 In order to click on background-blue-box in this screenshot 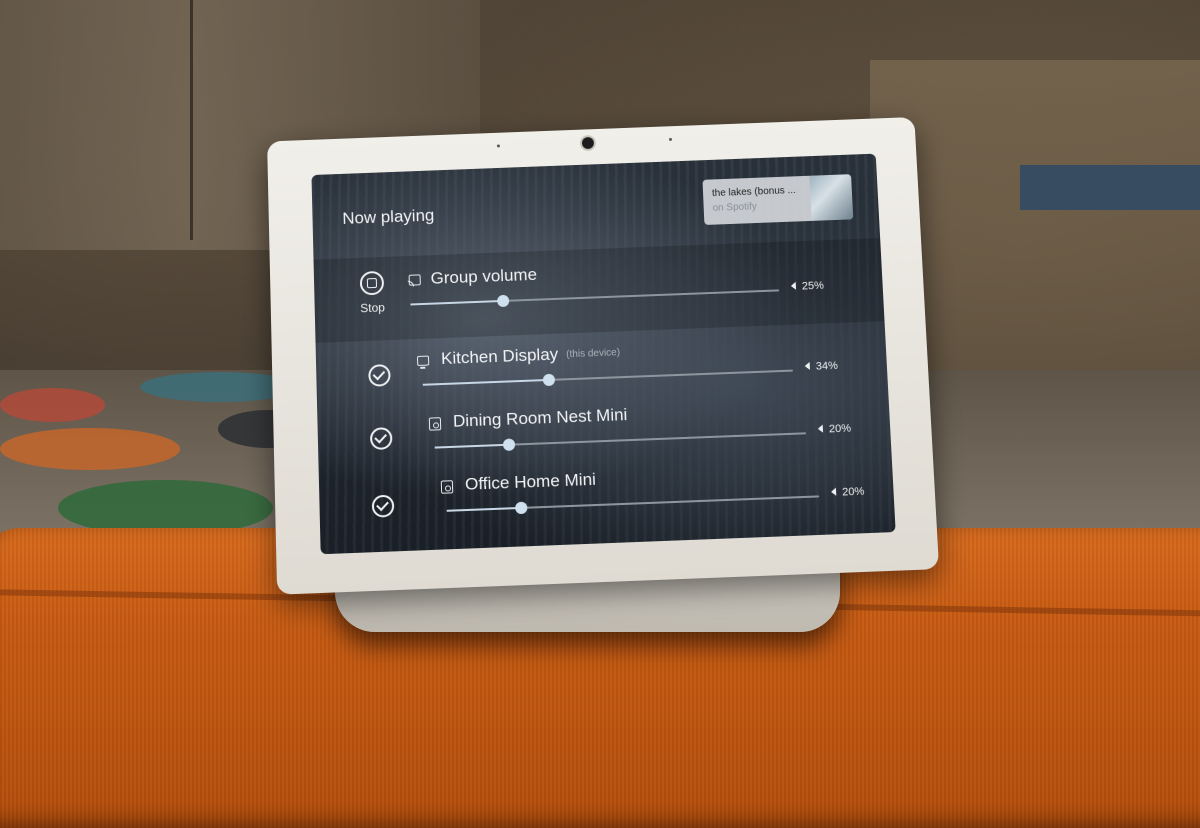, I will do `click(1110, 187)`.